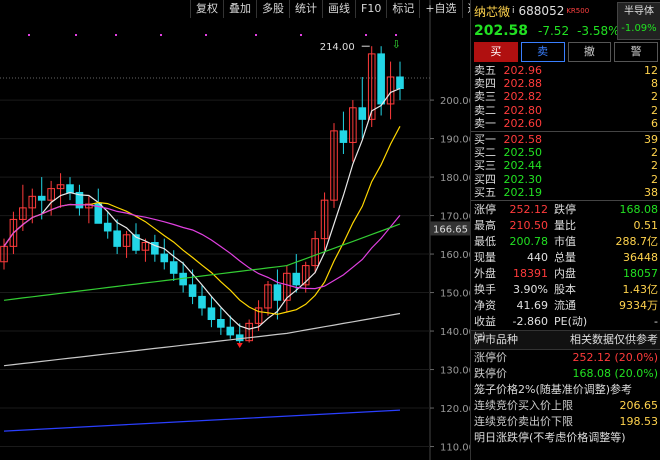  What do you see at coordinates (646, 225) in the screenshot?
I see `stat-value: 0.51` at bounding box center [646, 225].